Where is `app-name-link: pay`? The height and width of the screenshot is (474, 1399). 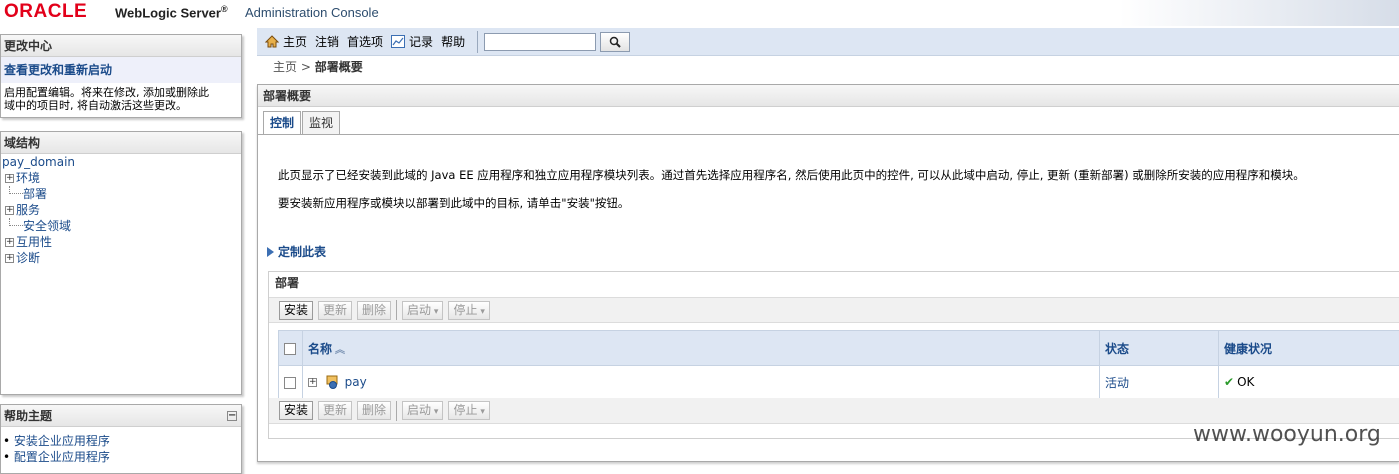 app-name-link: pay is located at coordinates (356, 382).